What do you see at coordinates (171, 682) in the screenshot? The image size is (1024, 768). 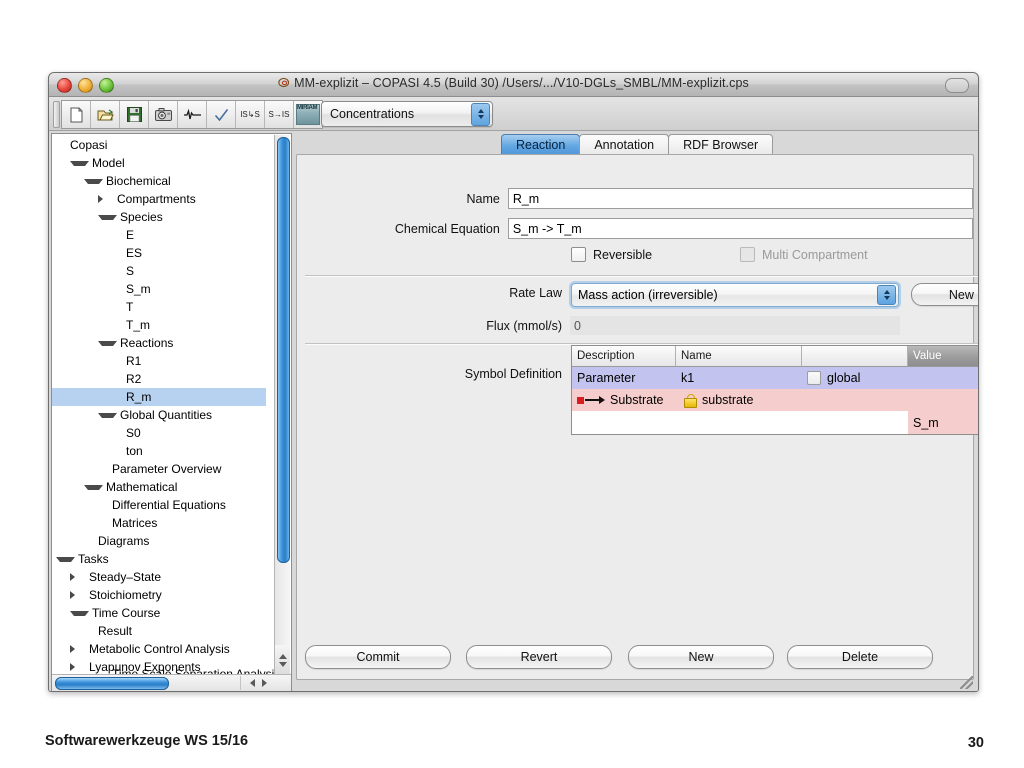 I see `tree-horizontal-scrollbar` at bounding box center [171, 682].